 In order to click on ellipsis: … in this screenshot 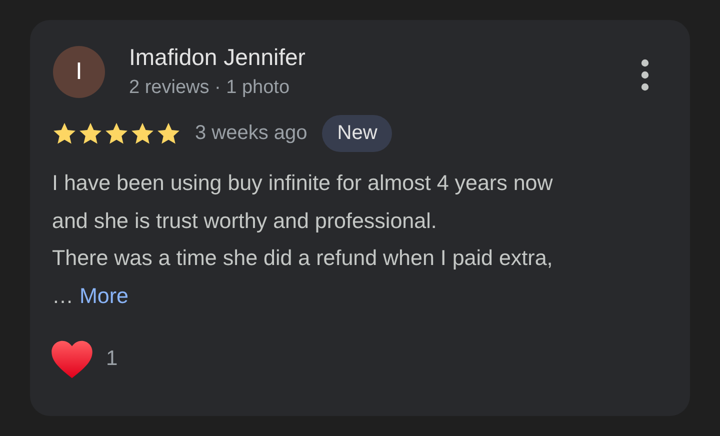, I will do `click(63, 296)`.